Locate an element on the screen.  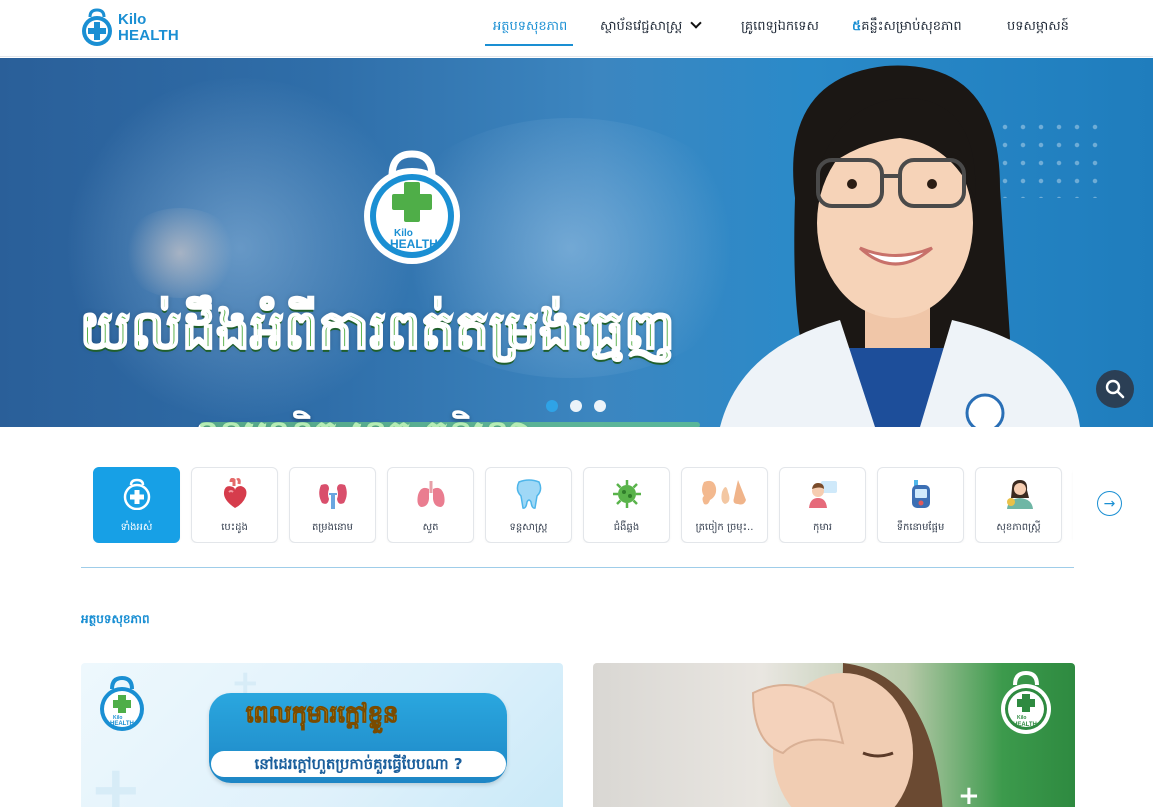
category-ent: ត្រចៀក ច្រមុះ.. is located at coordinates (724, 505).